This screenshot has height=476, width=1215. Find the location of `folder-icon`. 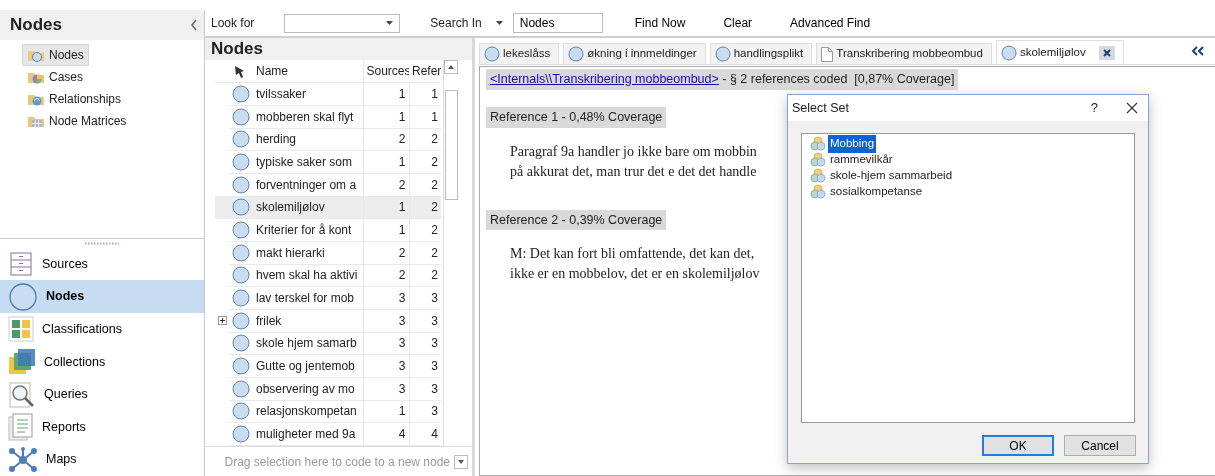

folder-icon is located at coordinates (36, 55).